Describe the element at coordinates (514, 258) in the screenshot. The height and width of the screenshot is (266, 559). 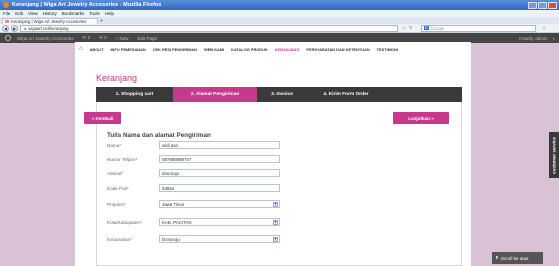
I see `scroll-top-label: Scroll ke atas` at that location.